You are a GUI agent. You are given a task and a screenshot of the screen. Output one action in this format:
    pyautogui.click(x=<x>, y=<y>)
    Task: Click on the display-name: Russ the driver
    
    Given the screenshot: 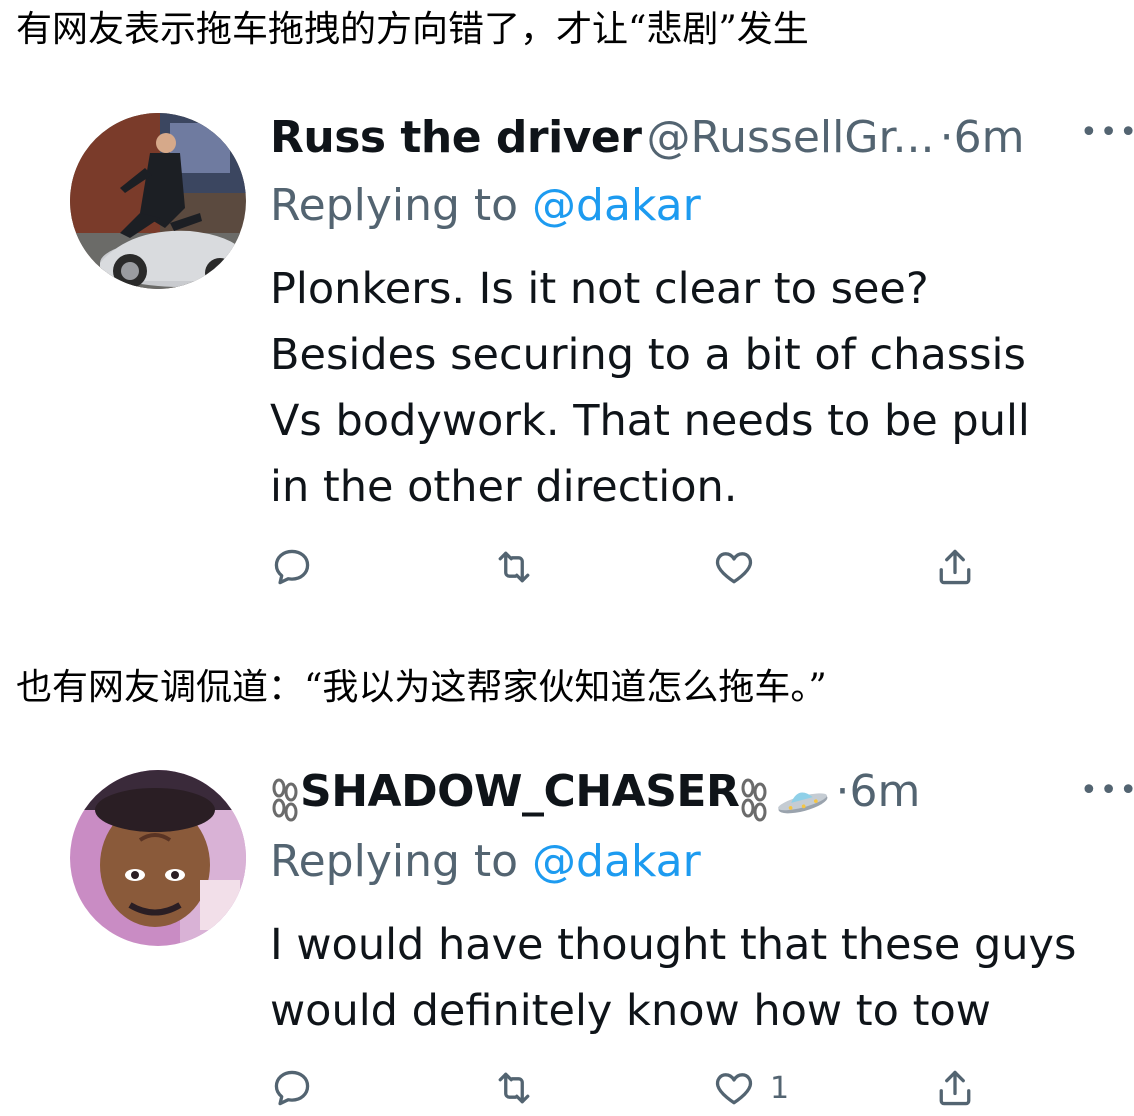 What is the action you would take?
    pyautogui.click(x=456, y=137)
    